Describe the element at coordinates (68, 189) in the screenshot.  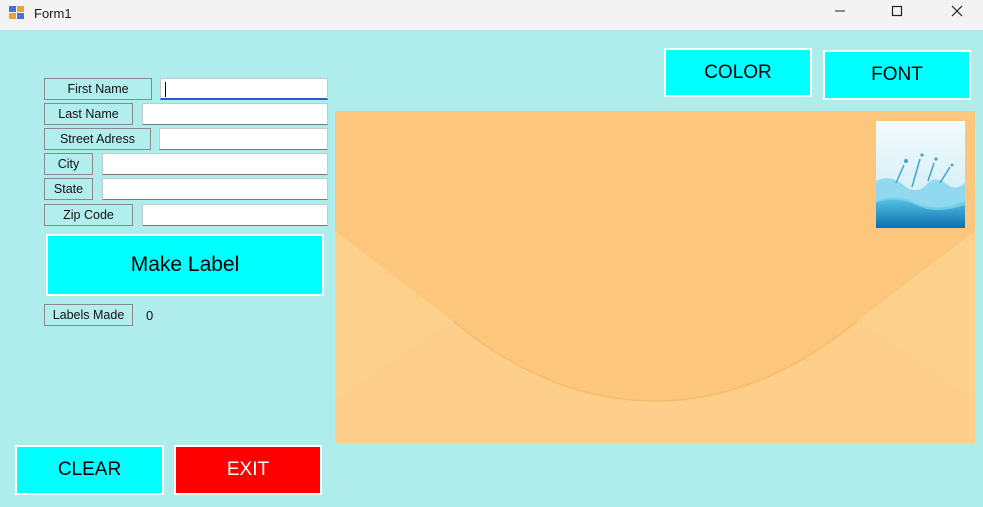
I see `state-label: State` at that location.